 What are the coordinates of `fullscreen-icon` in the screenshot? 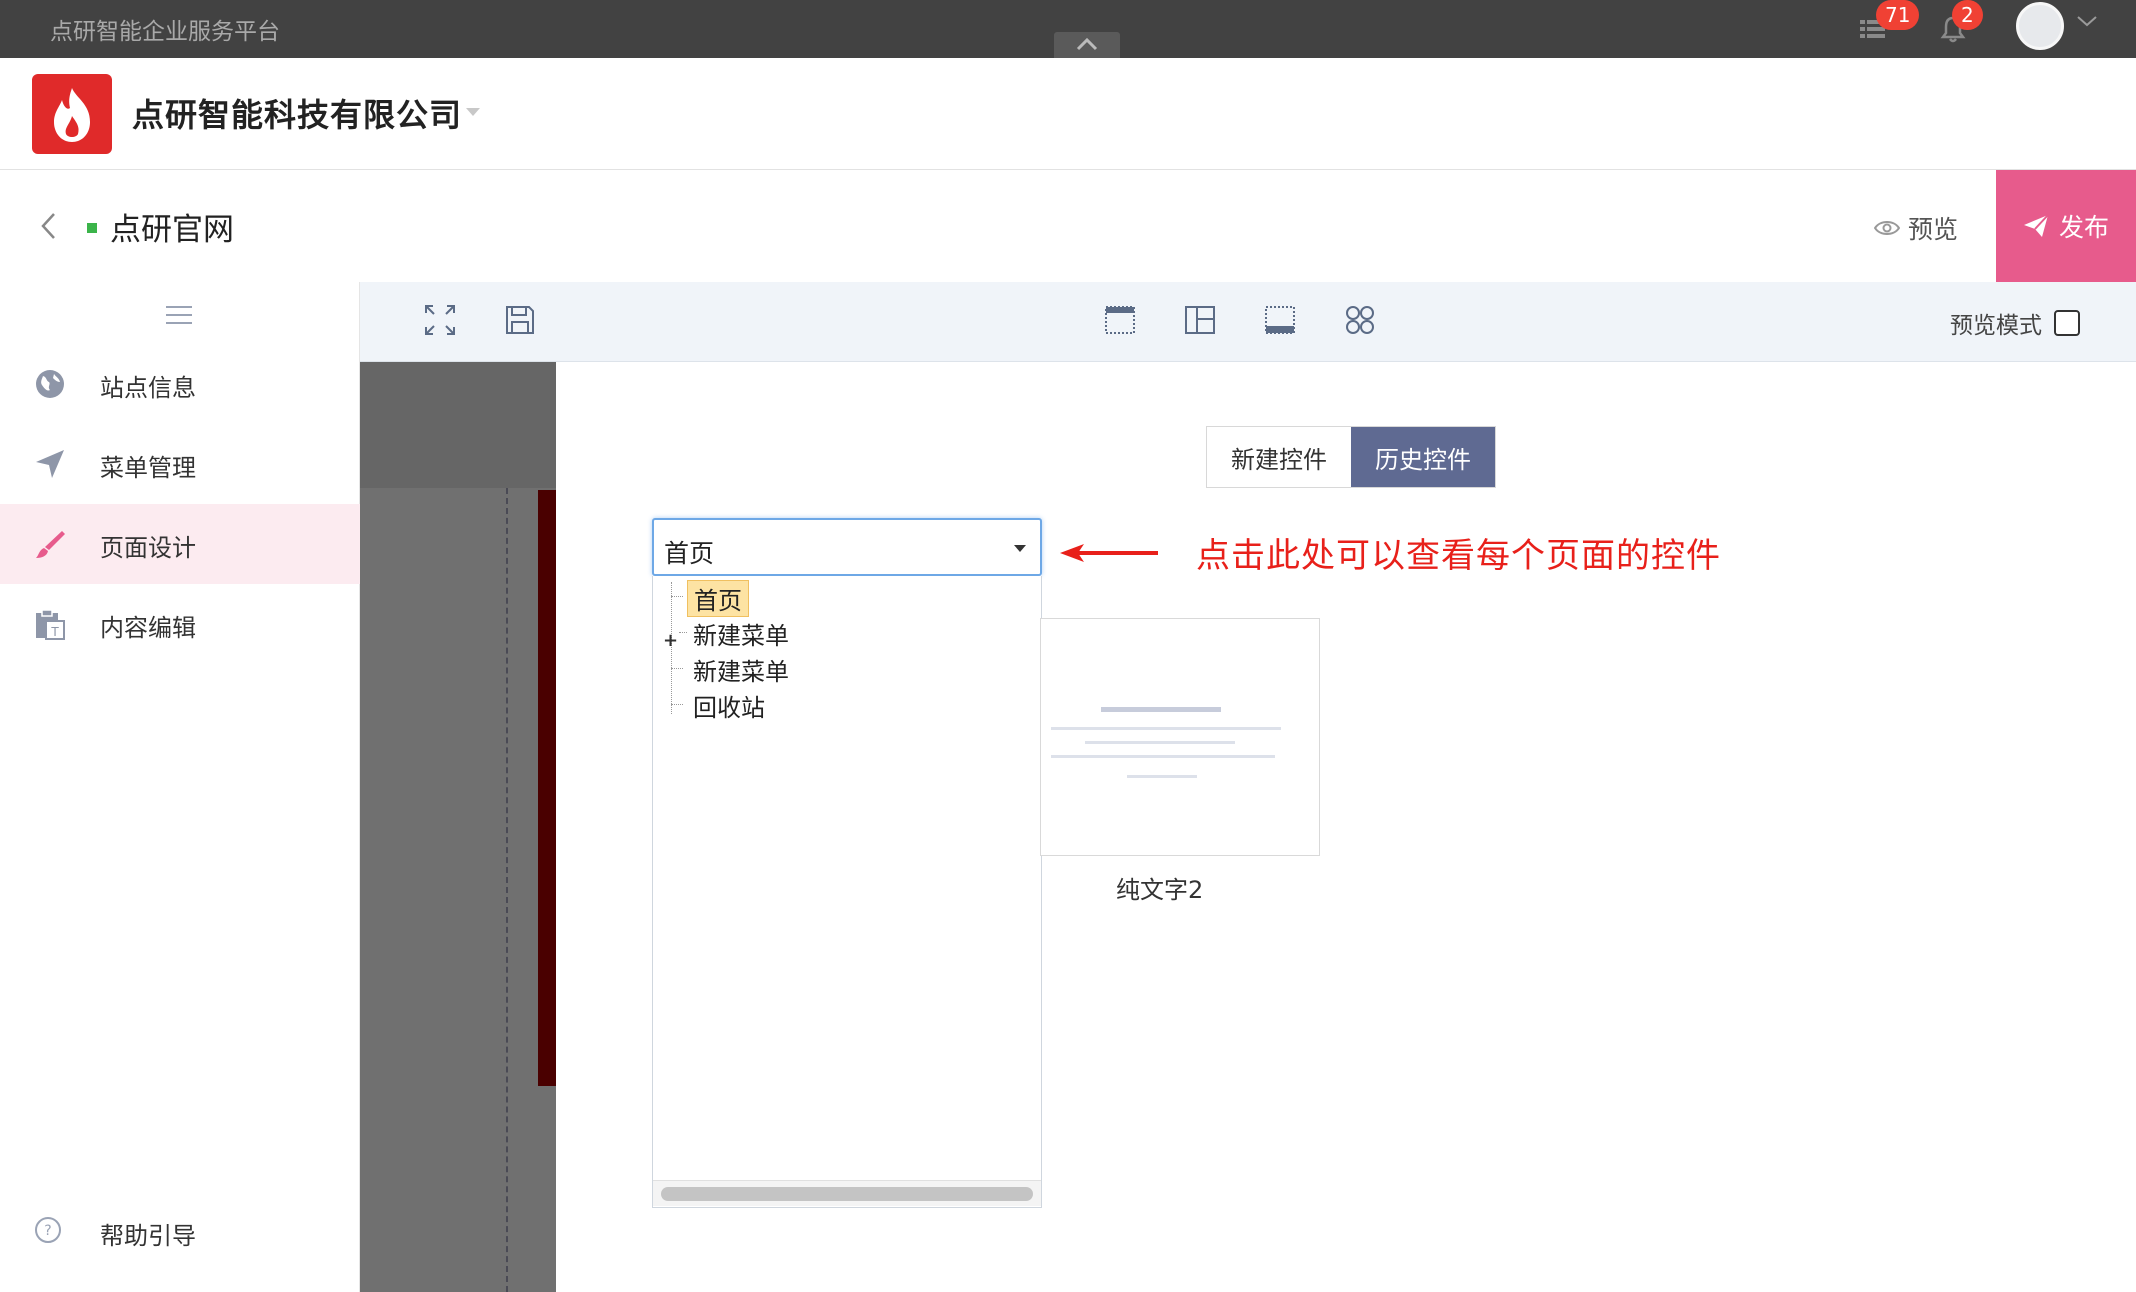 It's located at (440, 320).